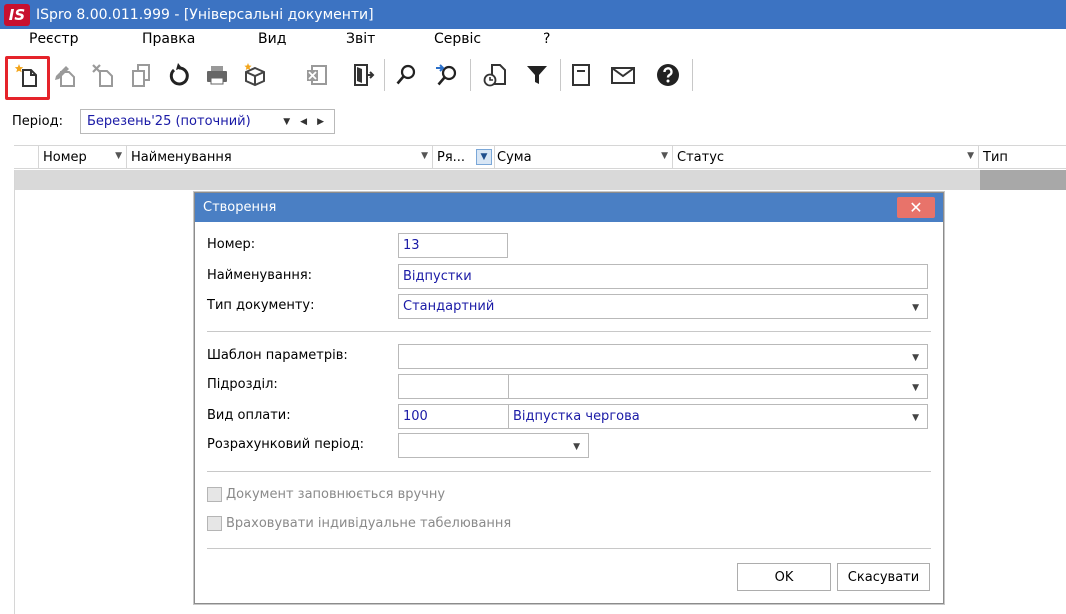 This screenshot has width=1066, height=614. What do you see at coordinates (37, 121) in the screenshot?
I see `period-label: Період:` at bounding box center [37, 121].